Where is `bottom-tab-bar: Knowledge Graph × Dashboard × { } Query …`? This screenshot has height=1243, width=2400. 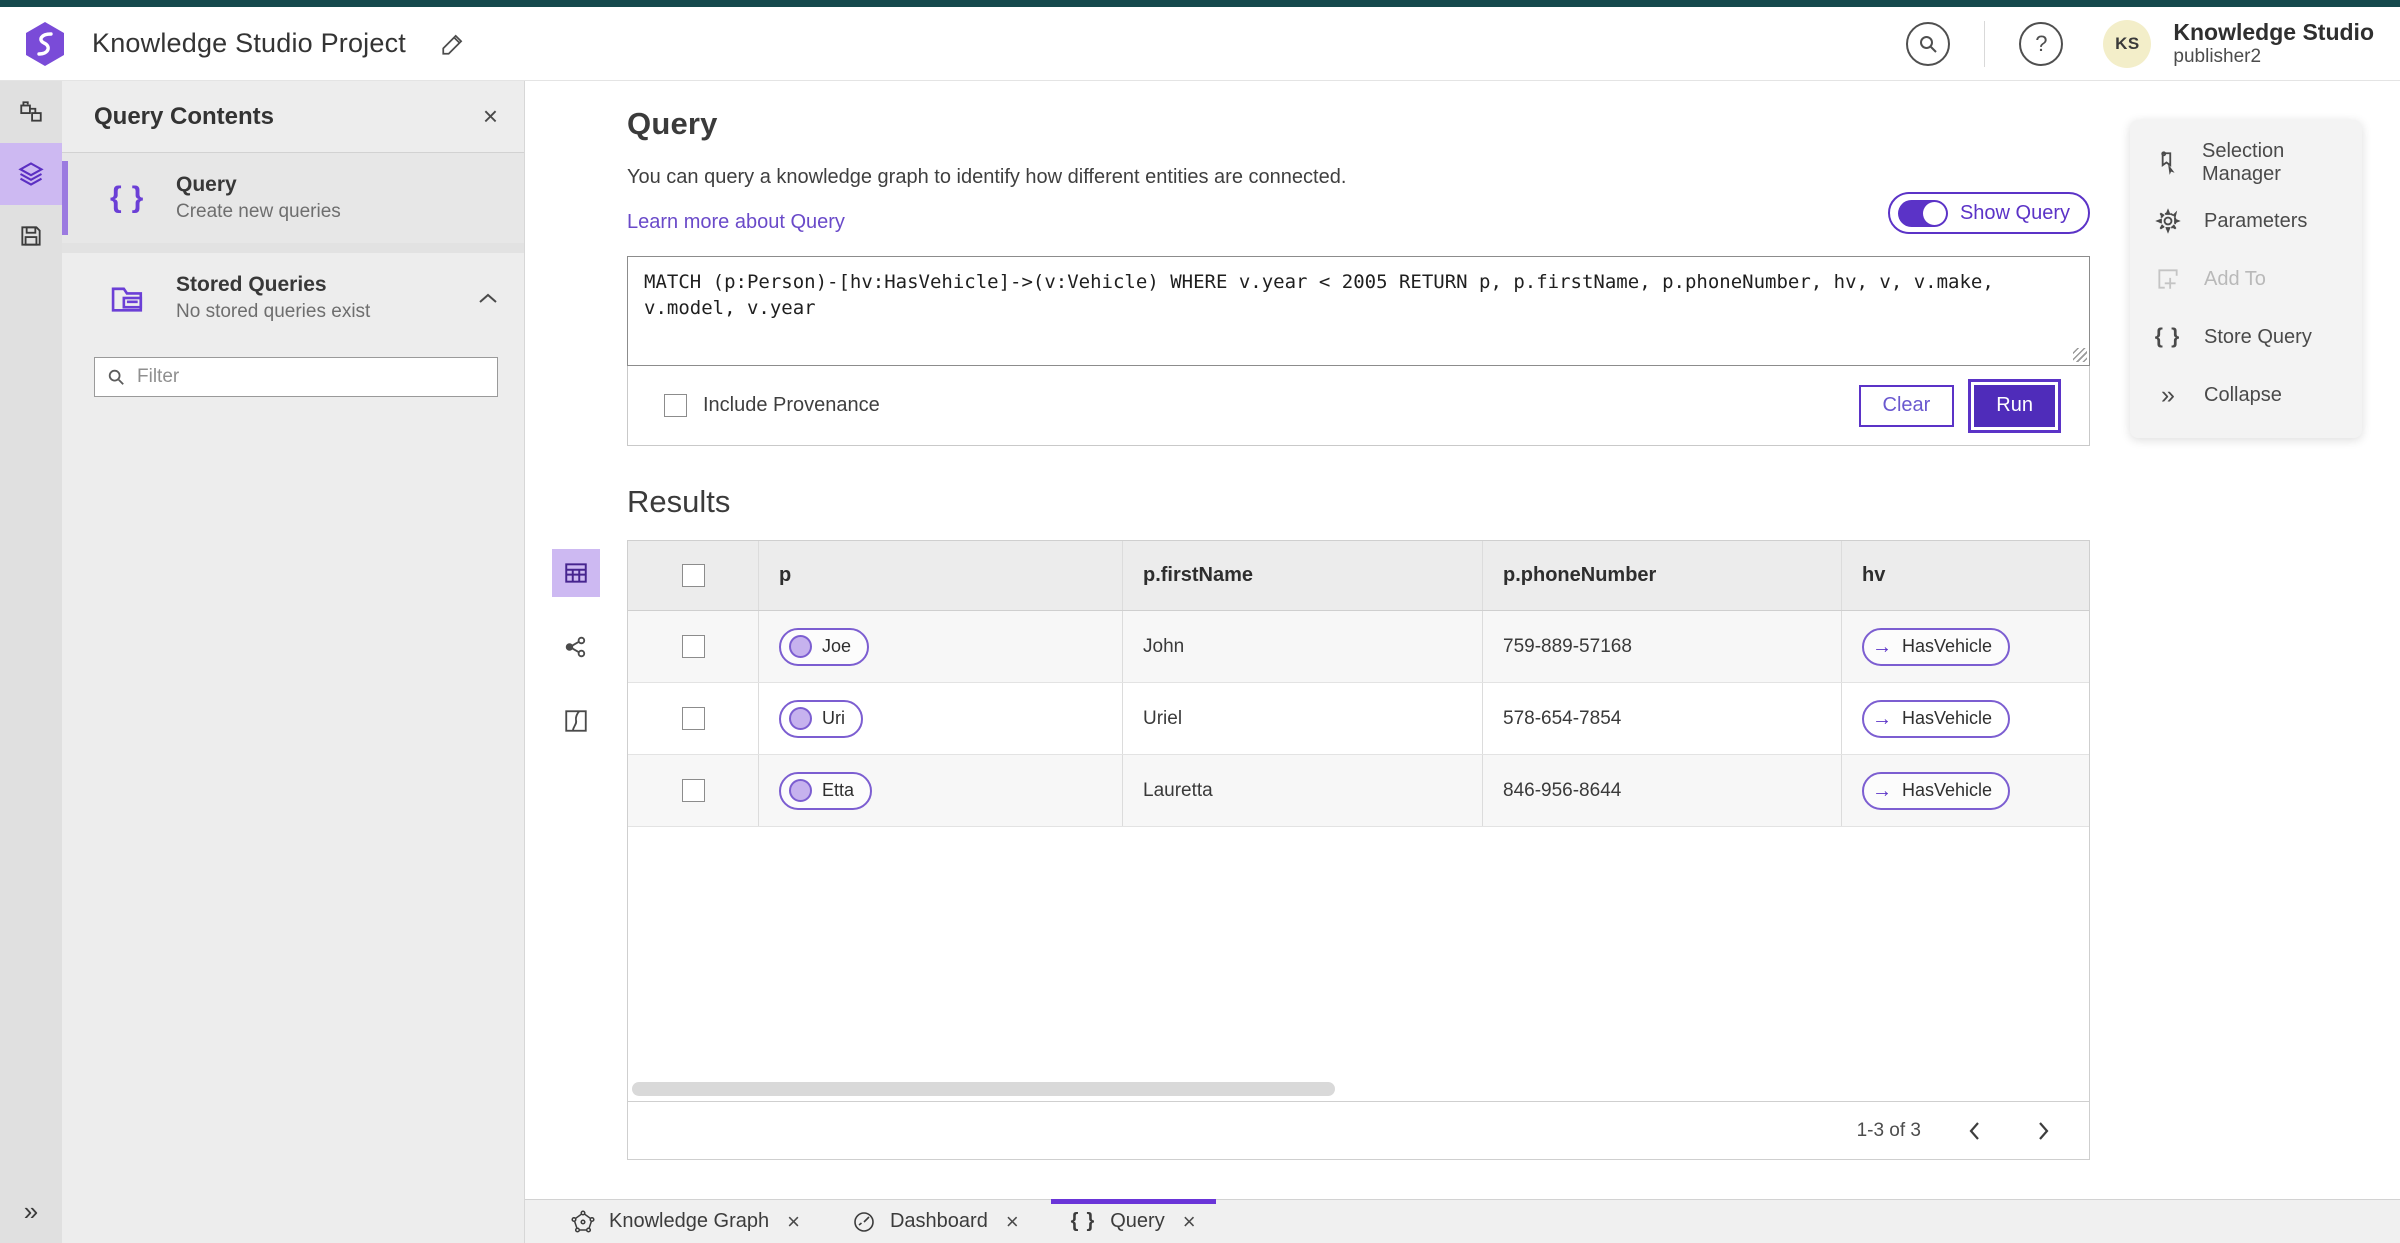
bottom-tab-bar: Knowledge Graph × Dashboard × { } Query … is located at coordinates (1462, 1221).